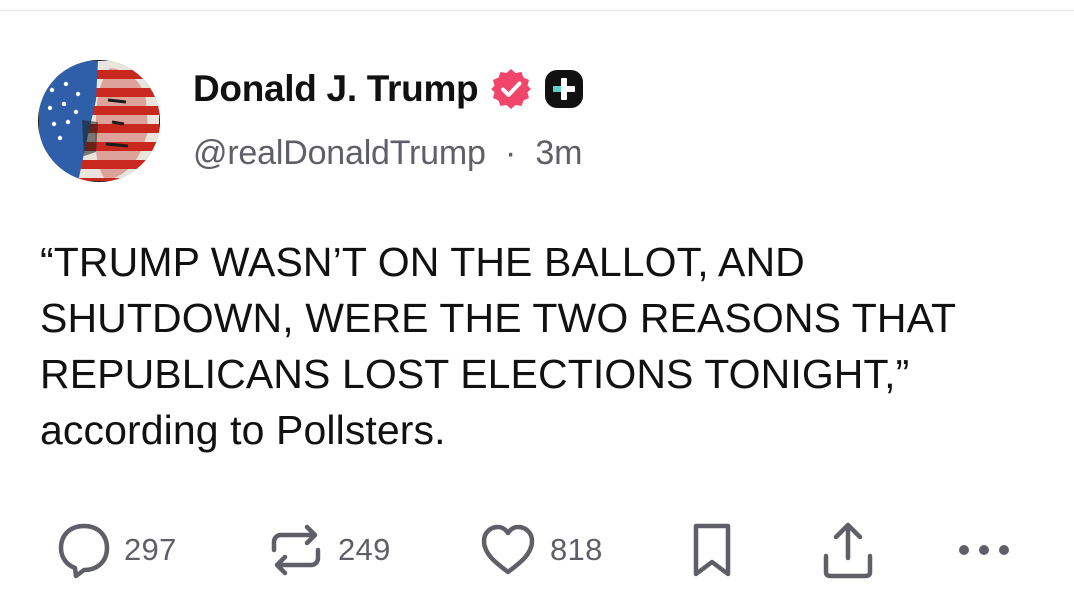 Image resolution: width=1074 pixels, height=601 pixels. What do you see at coordinates (336, 89) in the screenshot?
I see `display-name: Donald J. Trump` at bounding box center [336, 89].